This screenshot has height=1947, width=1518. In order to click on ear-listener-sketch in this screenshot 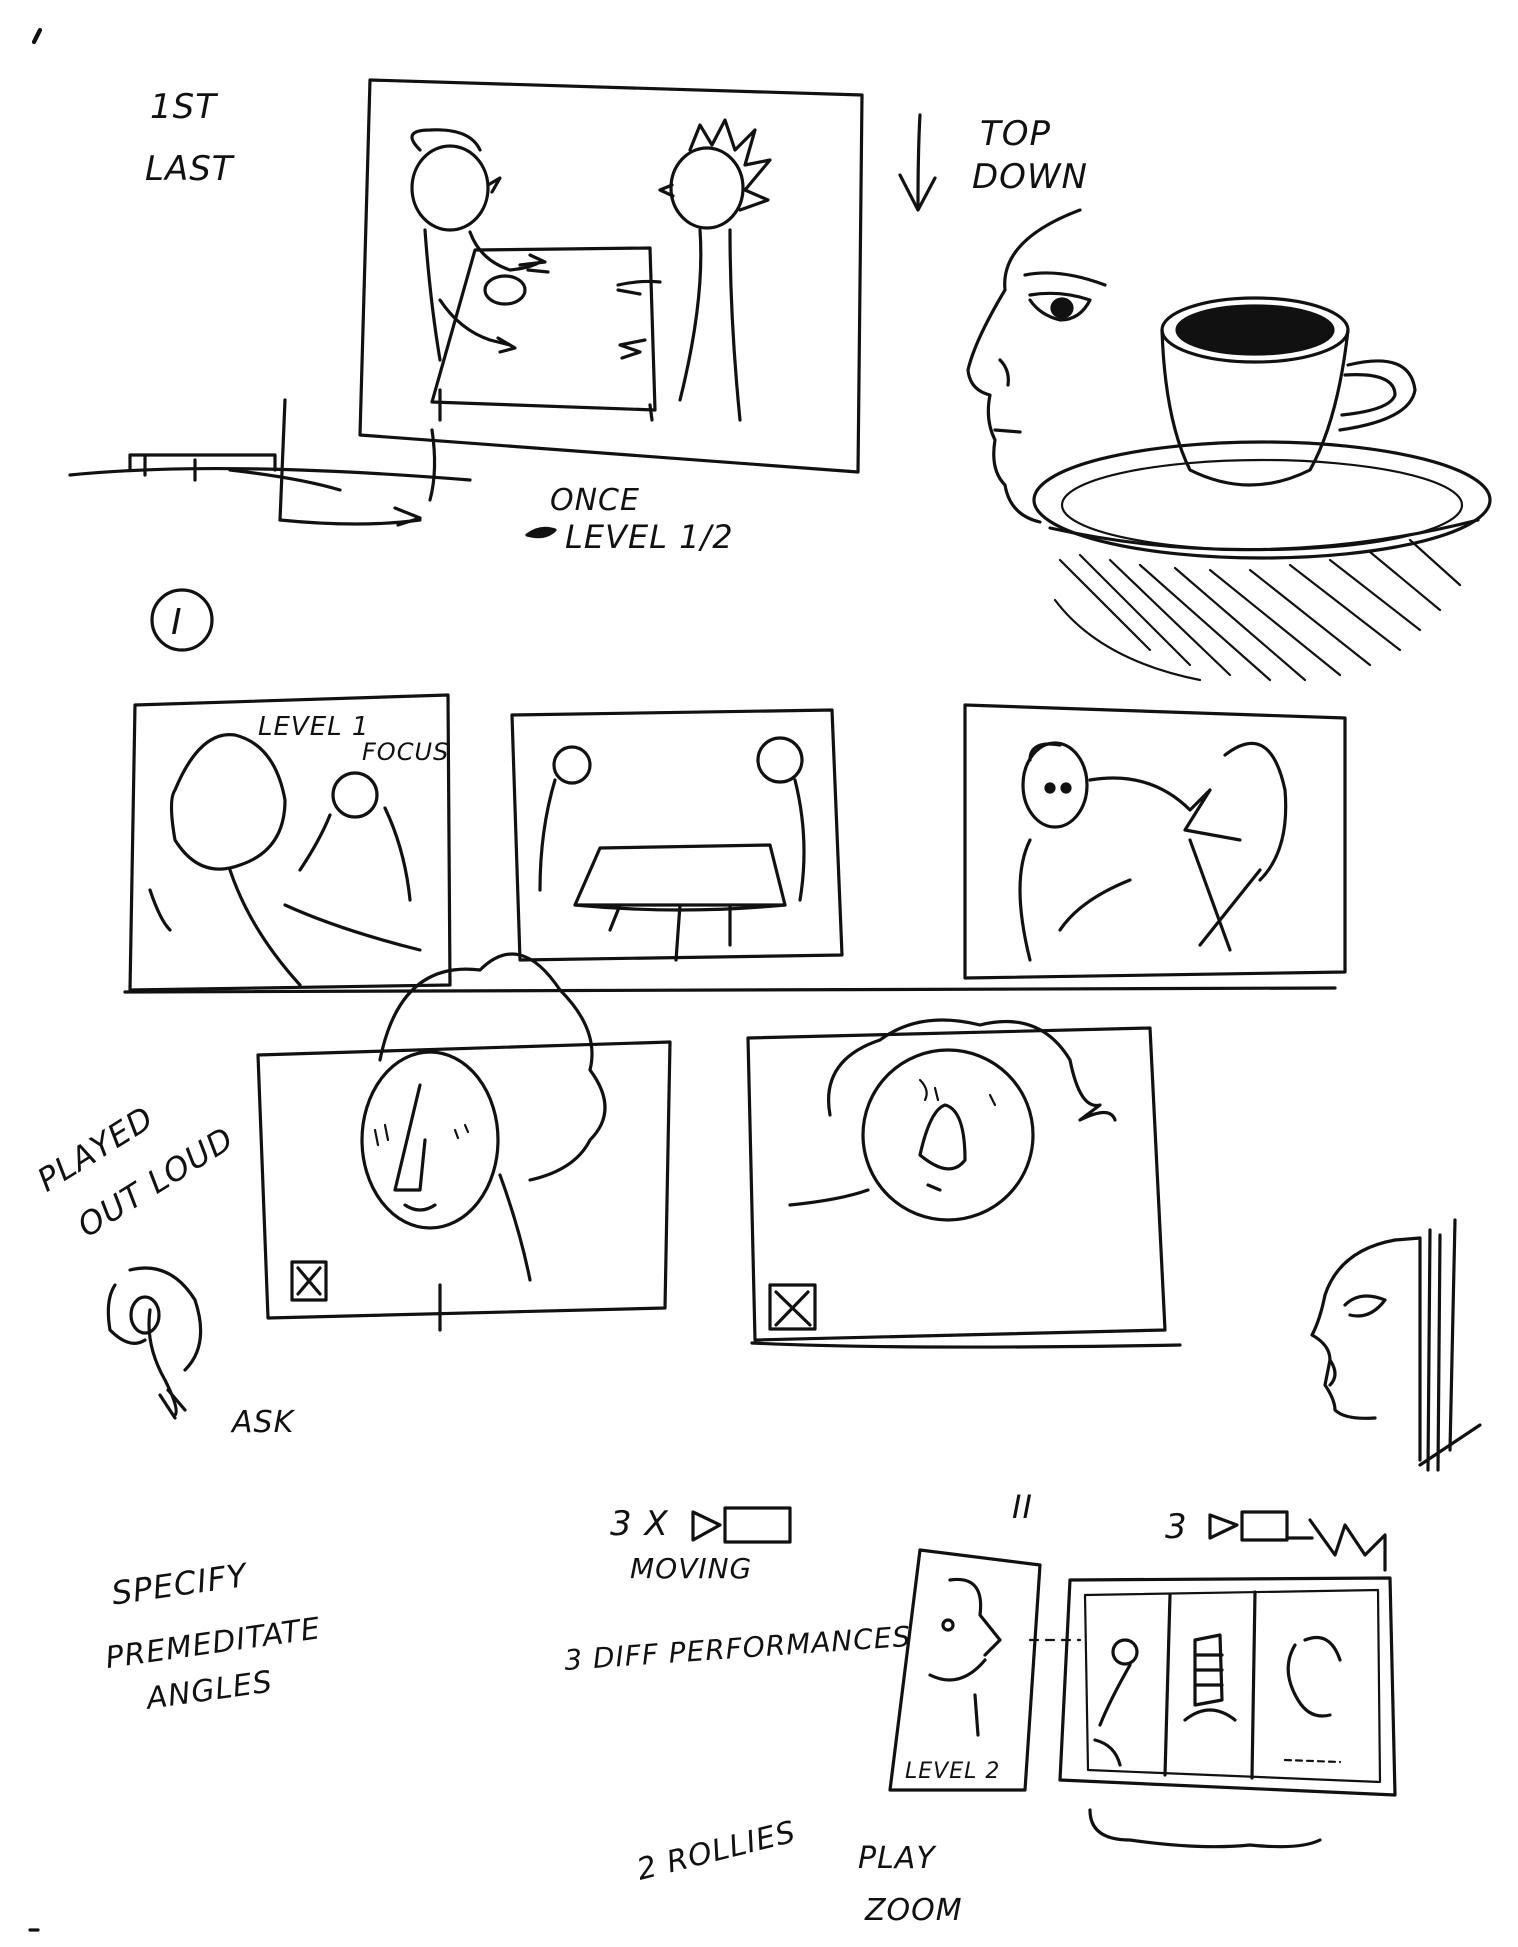, I will do `click(154, 1343)`.